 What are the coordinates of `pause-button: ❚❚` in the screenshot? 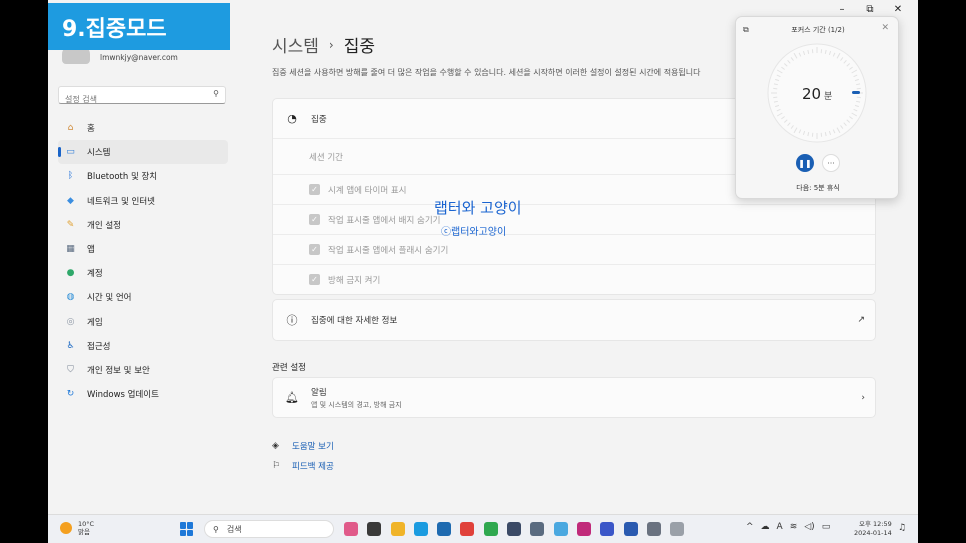 It's located at (805, 163).